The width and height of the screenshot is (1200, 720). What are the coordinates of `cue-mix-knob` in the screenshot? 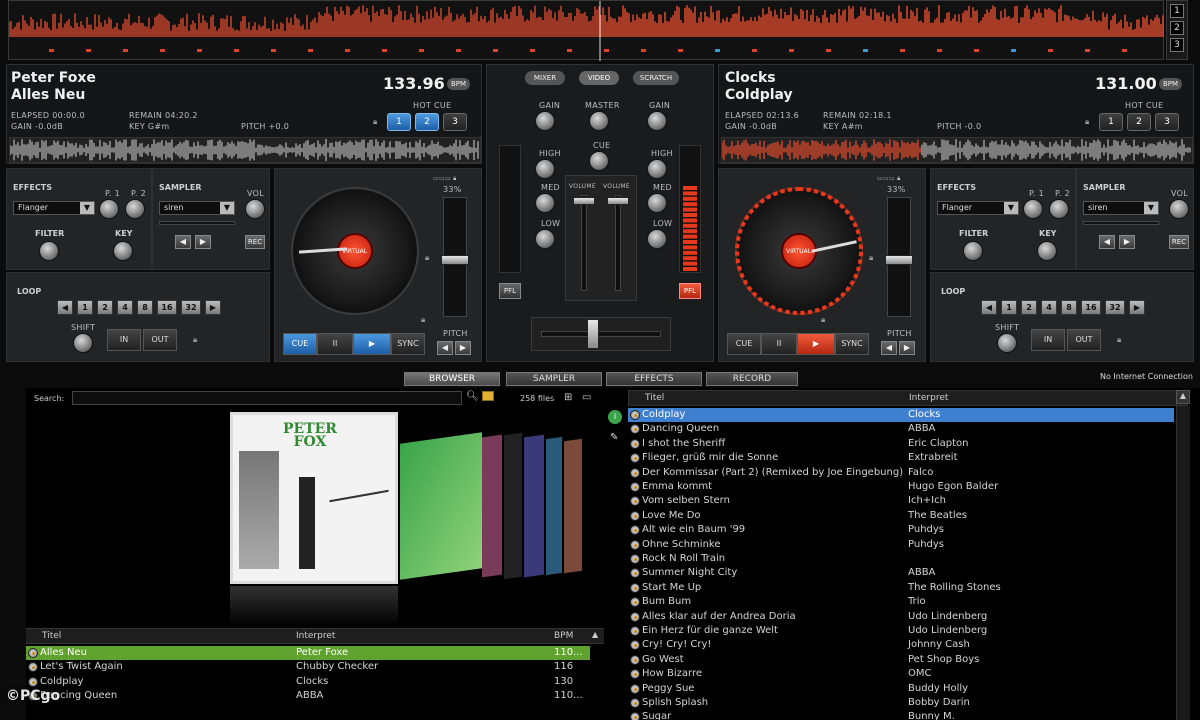 It's located at (599, 161).